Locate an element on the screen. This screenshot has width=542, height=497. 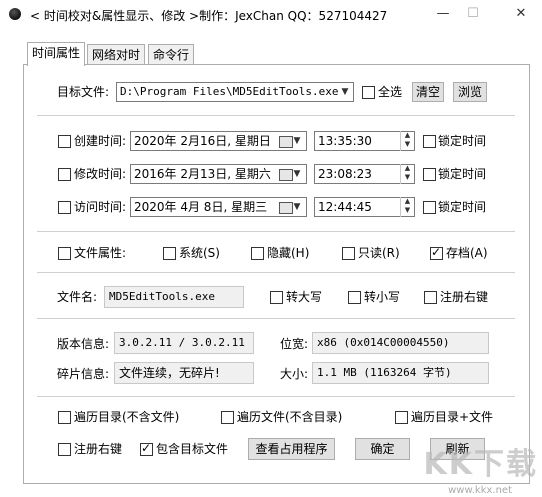
target-file-combo: D:\Program Files\MD5EditTools.exe is located at coordinates (235, 92).